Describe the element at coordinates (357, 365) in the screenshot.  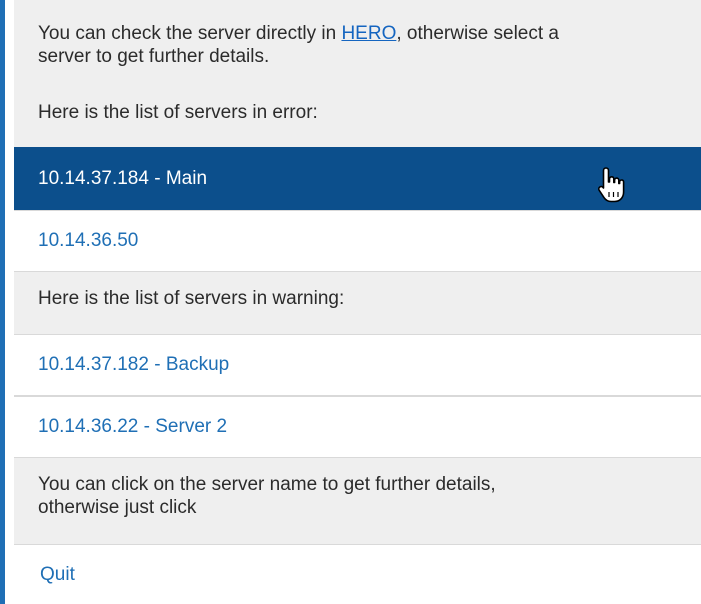
I see `server-option-warning-1: 10.14.37.182 - Backup` at that location.